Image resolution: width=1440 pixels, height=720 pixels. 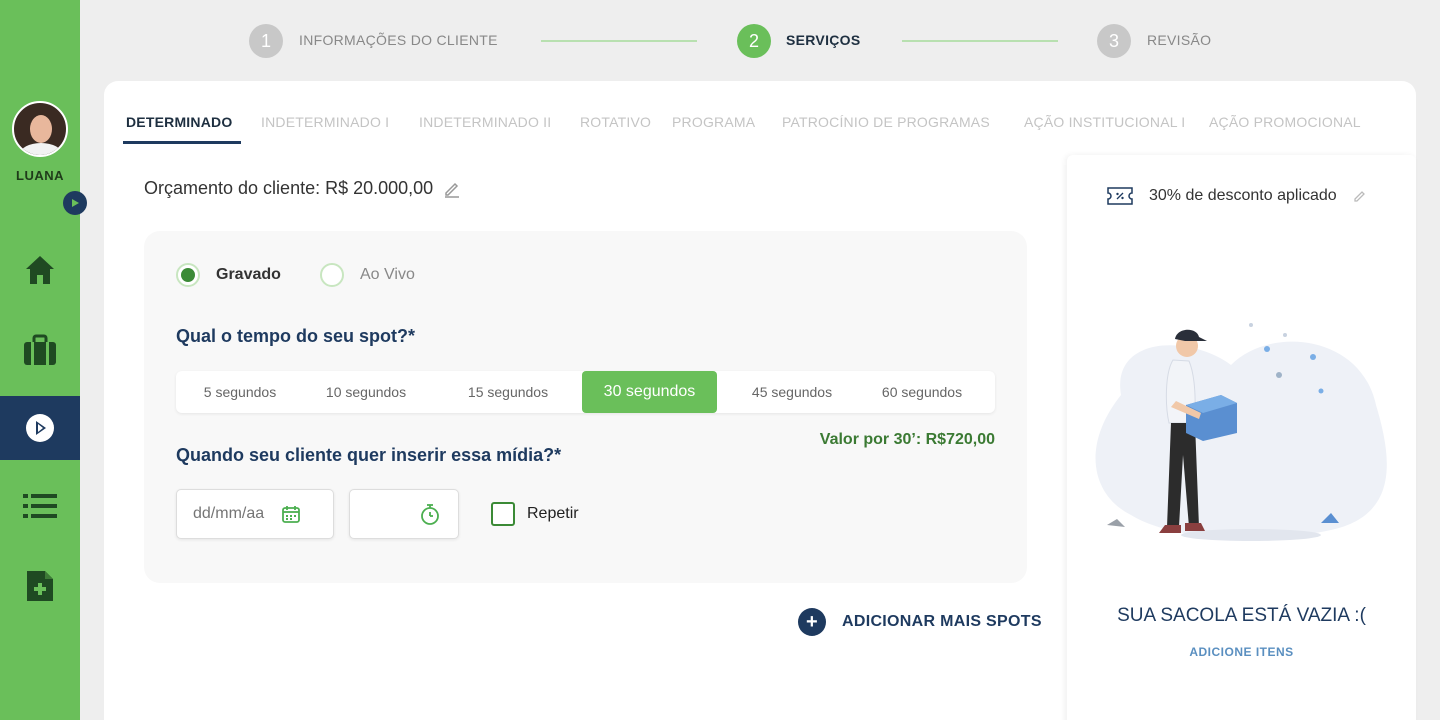 What do you see at coordinates (754, 41) in the screenshot?
I see `step-2-circle: 2` at bounding box center [754, 41].